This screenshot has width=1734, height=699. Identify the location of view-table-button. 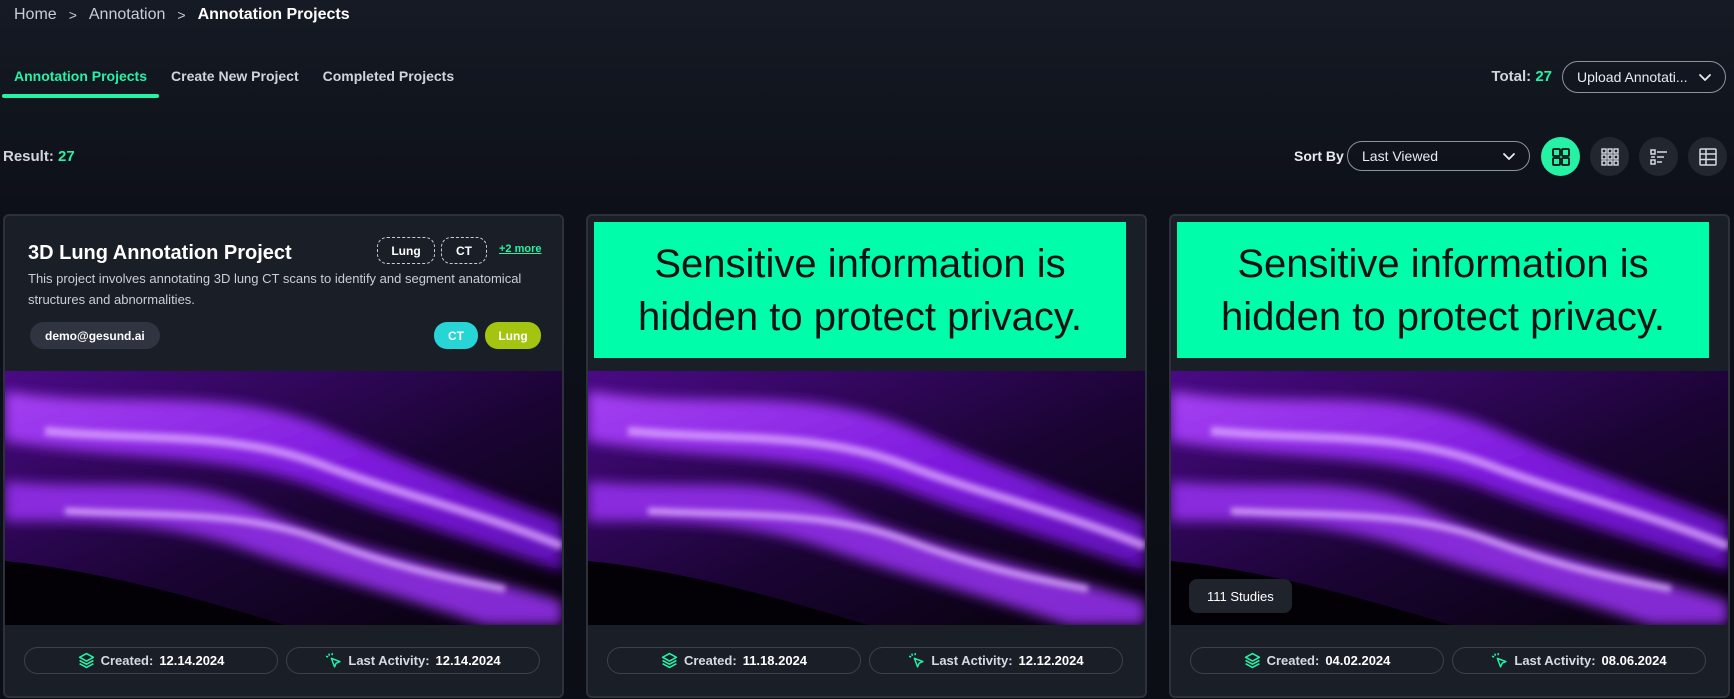
(1707, 156).